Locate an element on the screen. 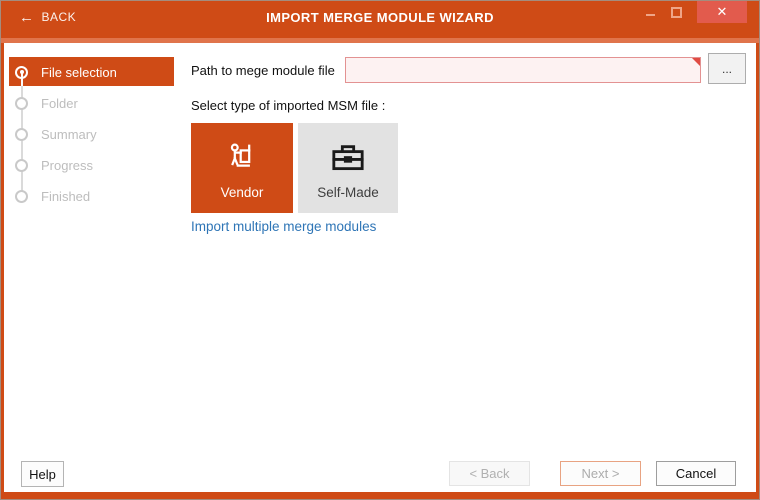 The height and width of the screenshot is (500, 760). path-field-label: Path to mege module file is located at coordinates (263, 70).